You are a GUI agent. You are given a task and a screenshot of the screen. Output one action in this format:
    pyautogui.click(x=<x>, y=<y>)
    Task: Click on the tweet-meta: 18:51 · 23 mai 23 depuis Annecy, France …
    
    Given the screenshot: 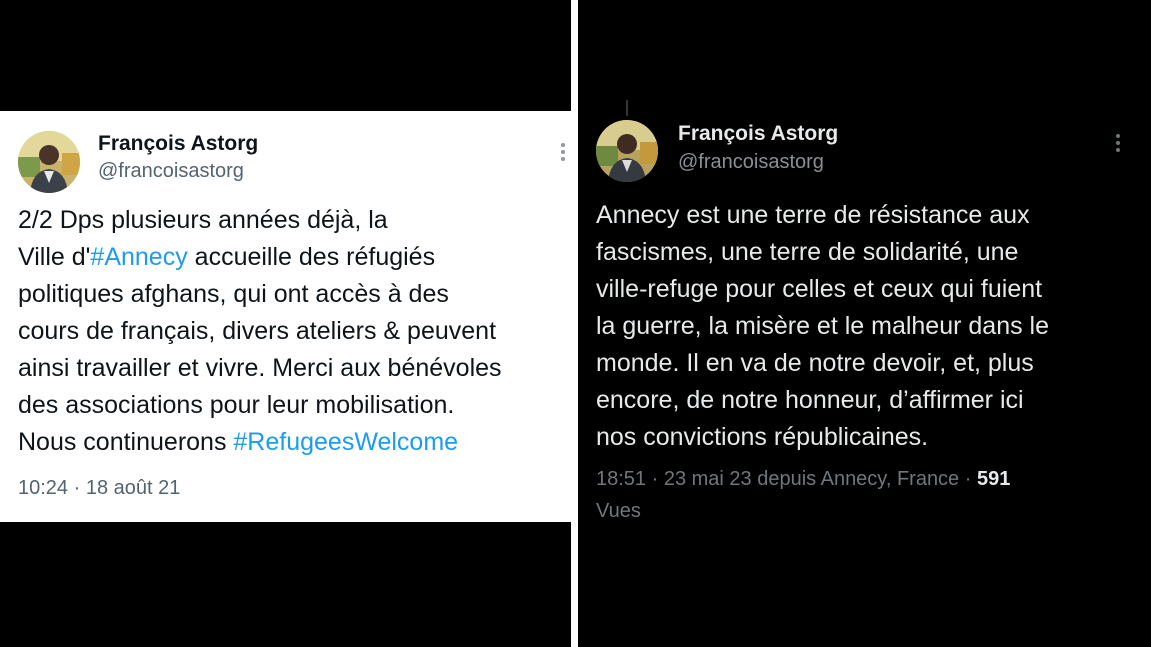 What is the action you would take?
    pyautogui.click(x=803, y=479)
    